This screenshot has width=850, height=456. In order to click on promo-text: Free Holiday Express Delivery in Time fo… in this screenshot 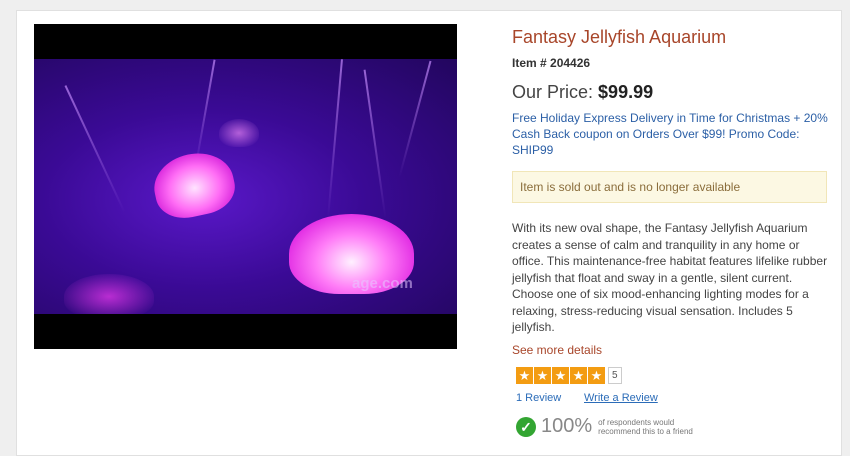, I will do `click(671, 134)`.